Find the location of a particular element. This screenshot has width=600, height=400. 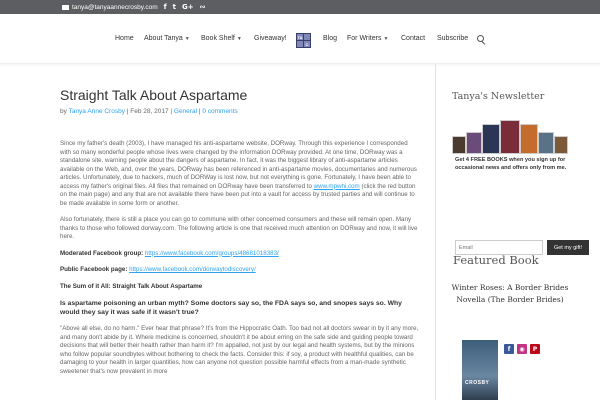

book-covers-image is located at coordinates (512, 137).